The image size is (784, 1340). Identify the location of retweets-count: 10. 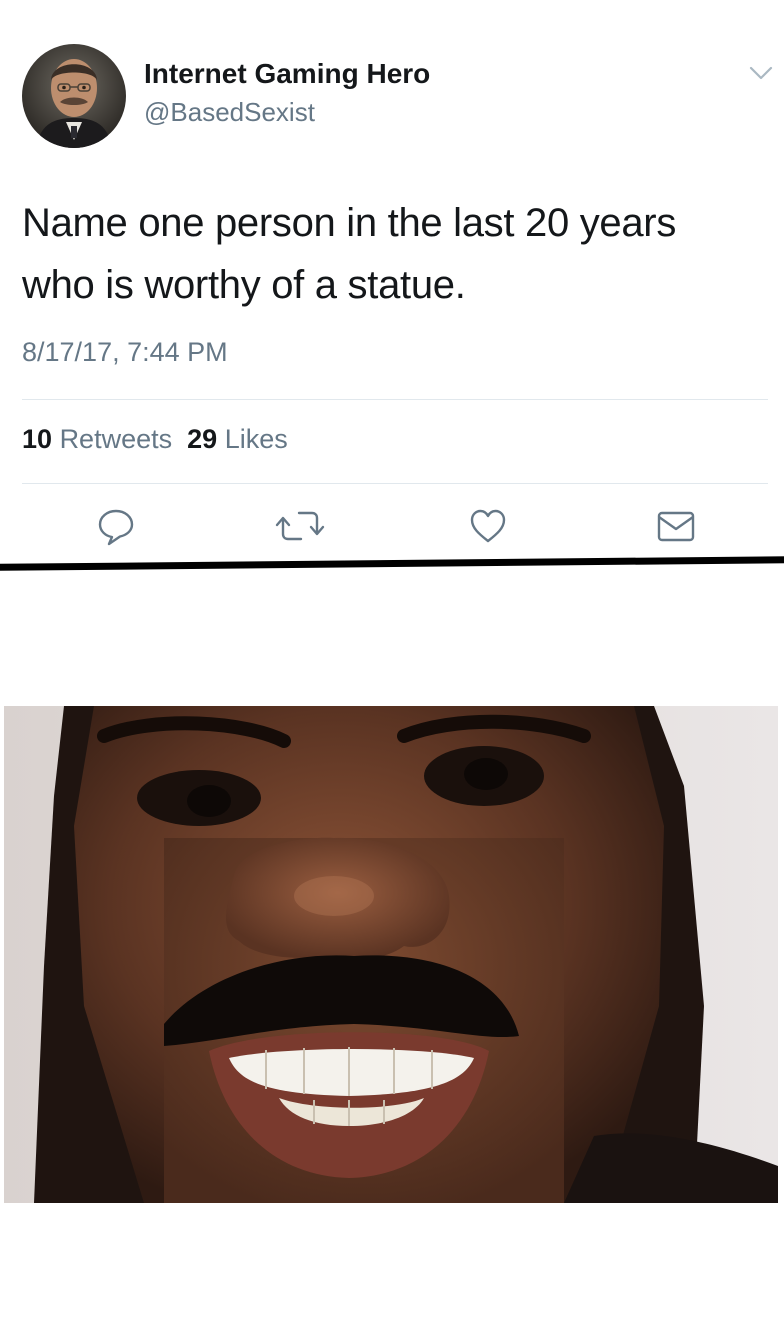
(37, 439).